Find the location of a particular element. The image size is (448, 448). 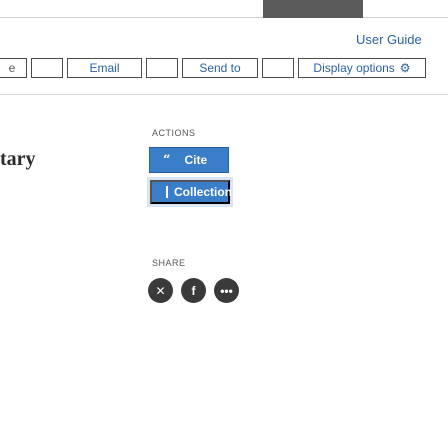

actions-label: ACTIONS is located at coordinates (174, 133).